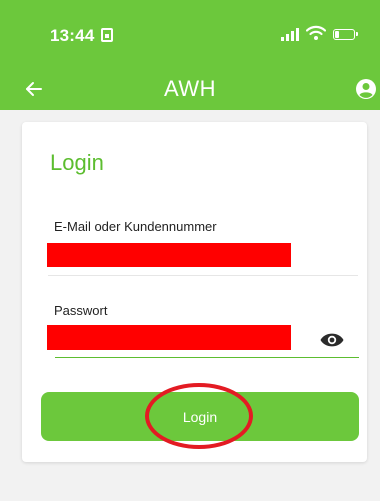 The width and height of the screenshot is (380, 501). I want to click on password-input, so click(207, 340).